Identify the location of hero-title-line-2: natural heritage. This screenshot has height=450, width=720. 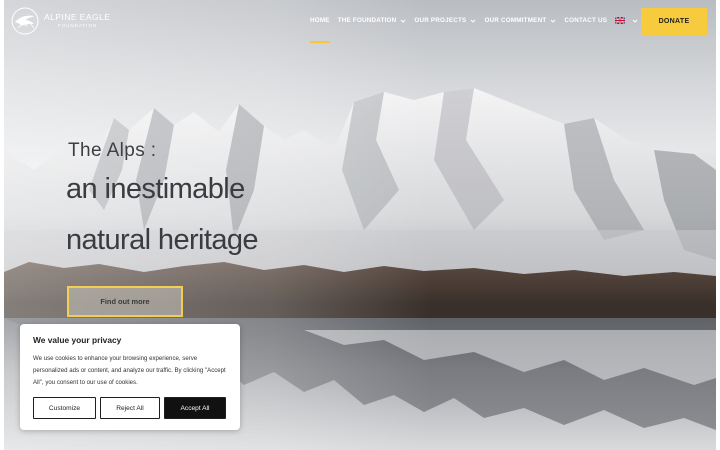
(162, 240).